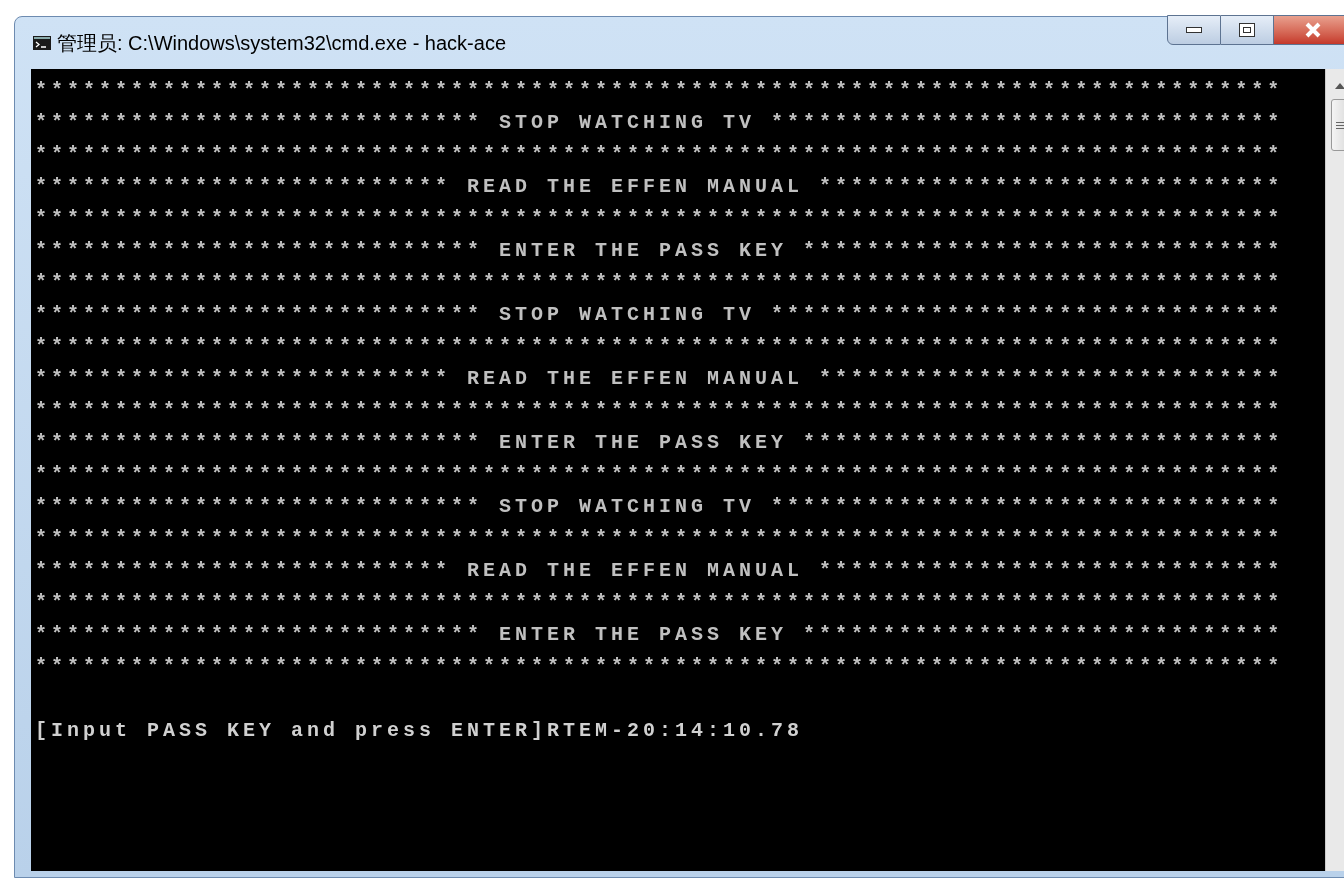  Describe the element at coordinates (419, 731) in the screenshot. I see `input-prompt: [Input PASS KEY and press ENTER]RTEM-20:14:10.78` at that location.